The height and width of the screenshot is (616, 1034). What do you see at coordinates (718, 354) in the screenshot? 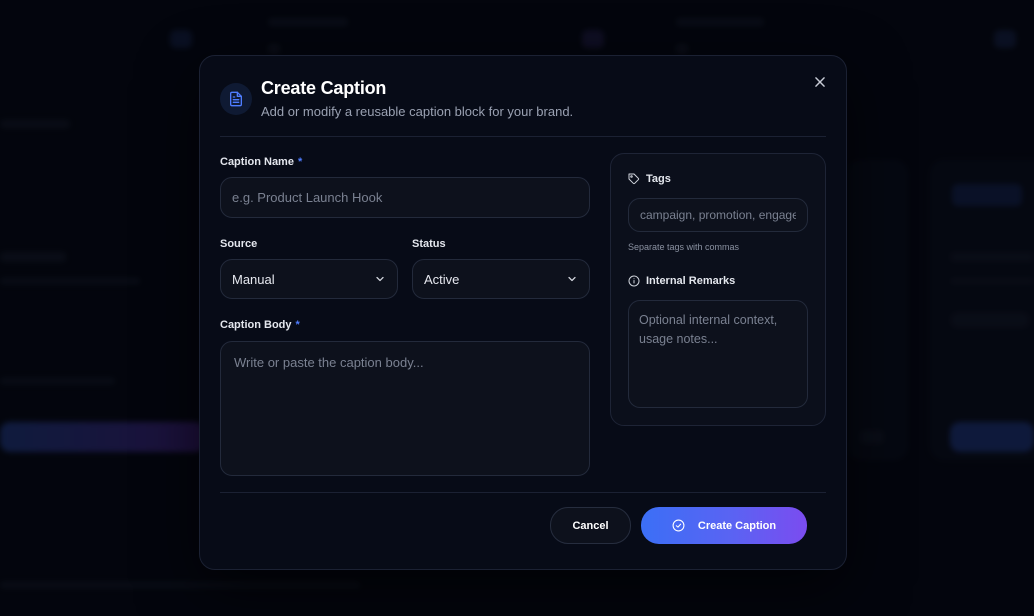
I see `internal-remarks-textarea` at bounding box center [718, 354].